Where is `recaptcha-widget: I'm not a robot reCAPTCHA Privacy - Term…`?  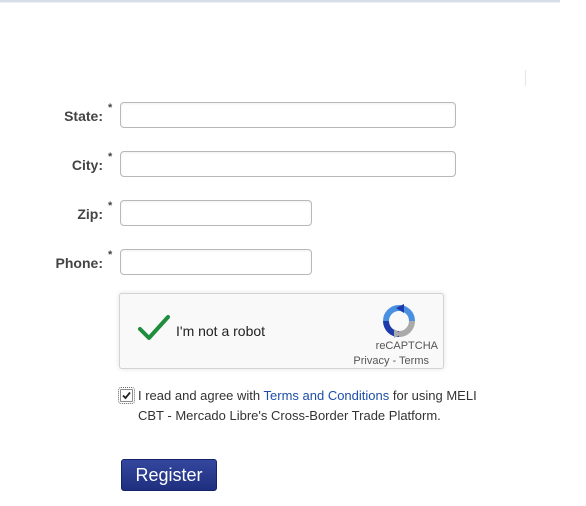
recaptcha-widget: I'm not a robot reCAPTCHA Privacy - Term… is located at coordinates (281, 331).